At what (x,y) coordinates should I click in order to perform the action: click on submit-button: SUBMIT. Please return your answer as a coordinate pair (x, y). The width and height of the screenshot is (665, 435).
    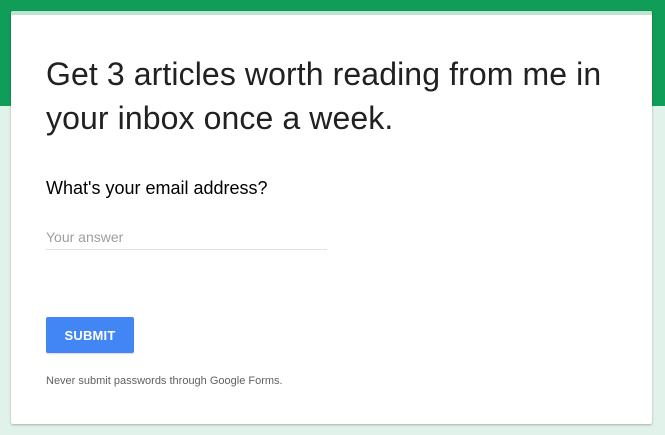
    Looking at the image, I should click on (90, 335).